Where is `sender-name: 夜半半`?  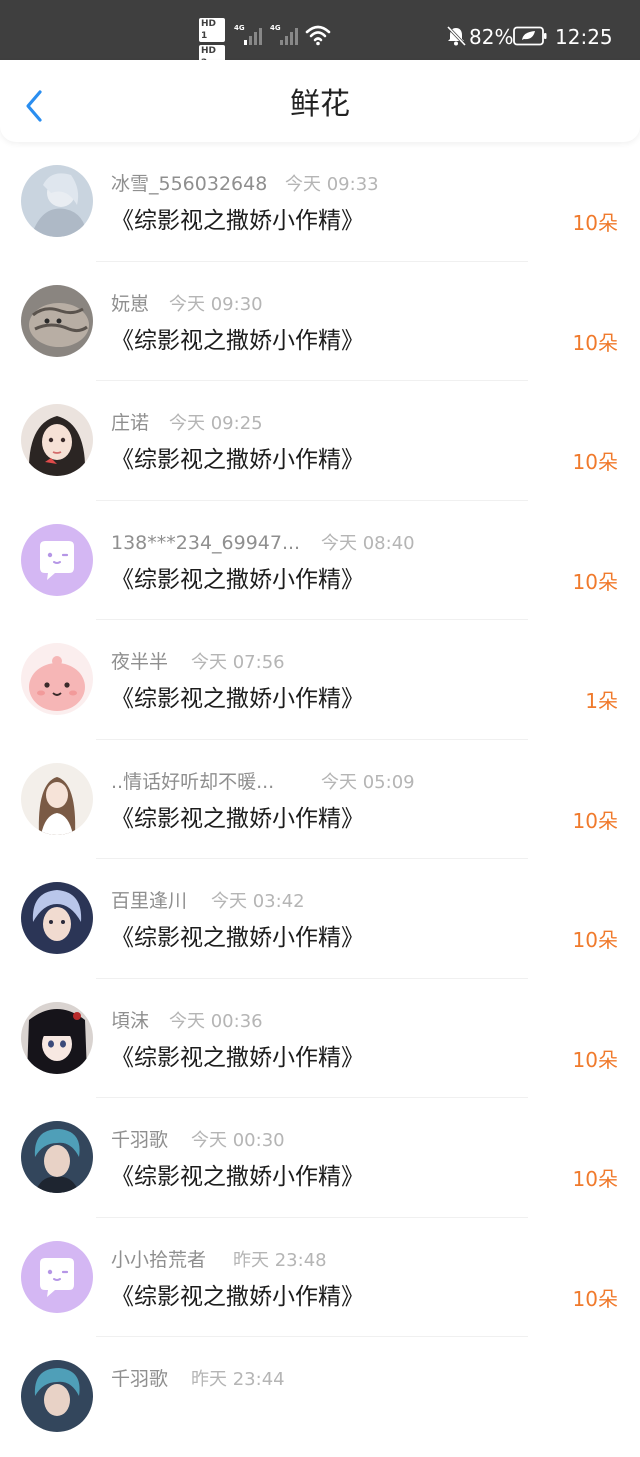 sender-name: 夜半半 is located at coordinates (140, 662).